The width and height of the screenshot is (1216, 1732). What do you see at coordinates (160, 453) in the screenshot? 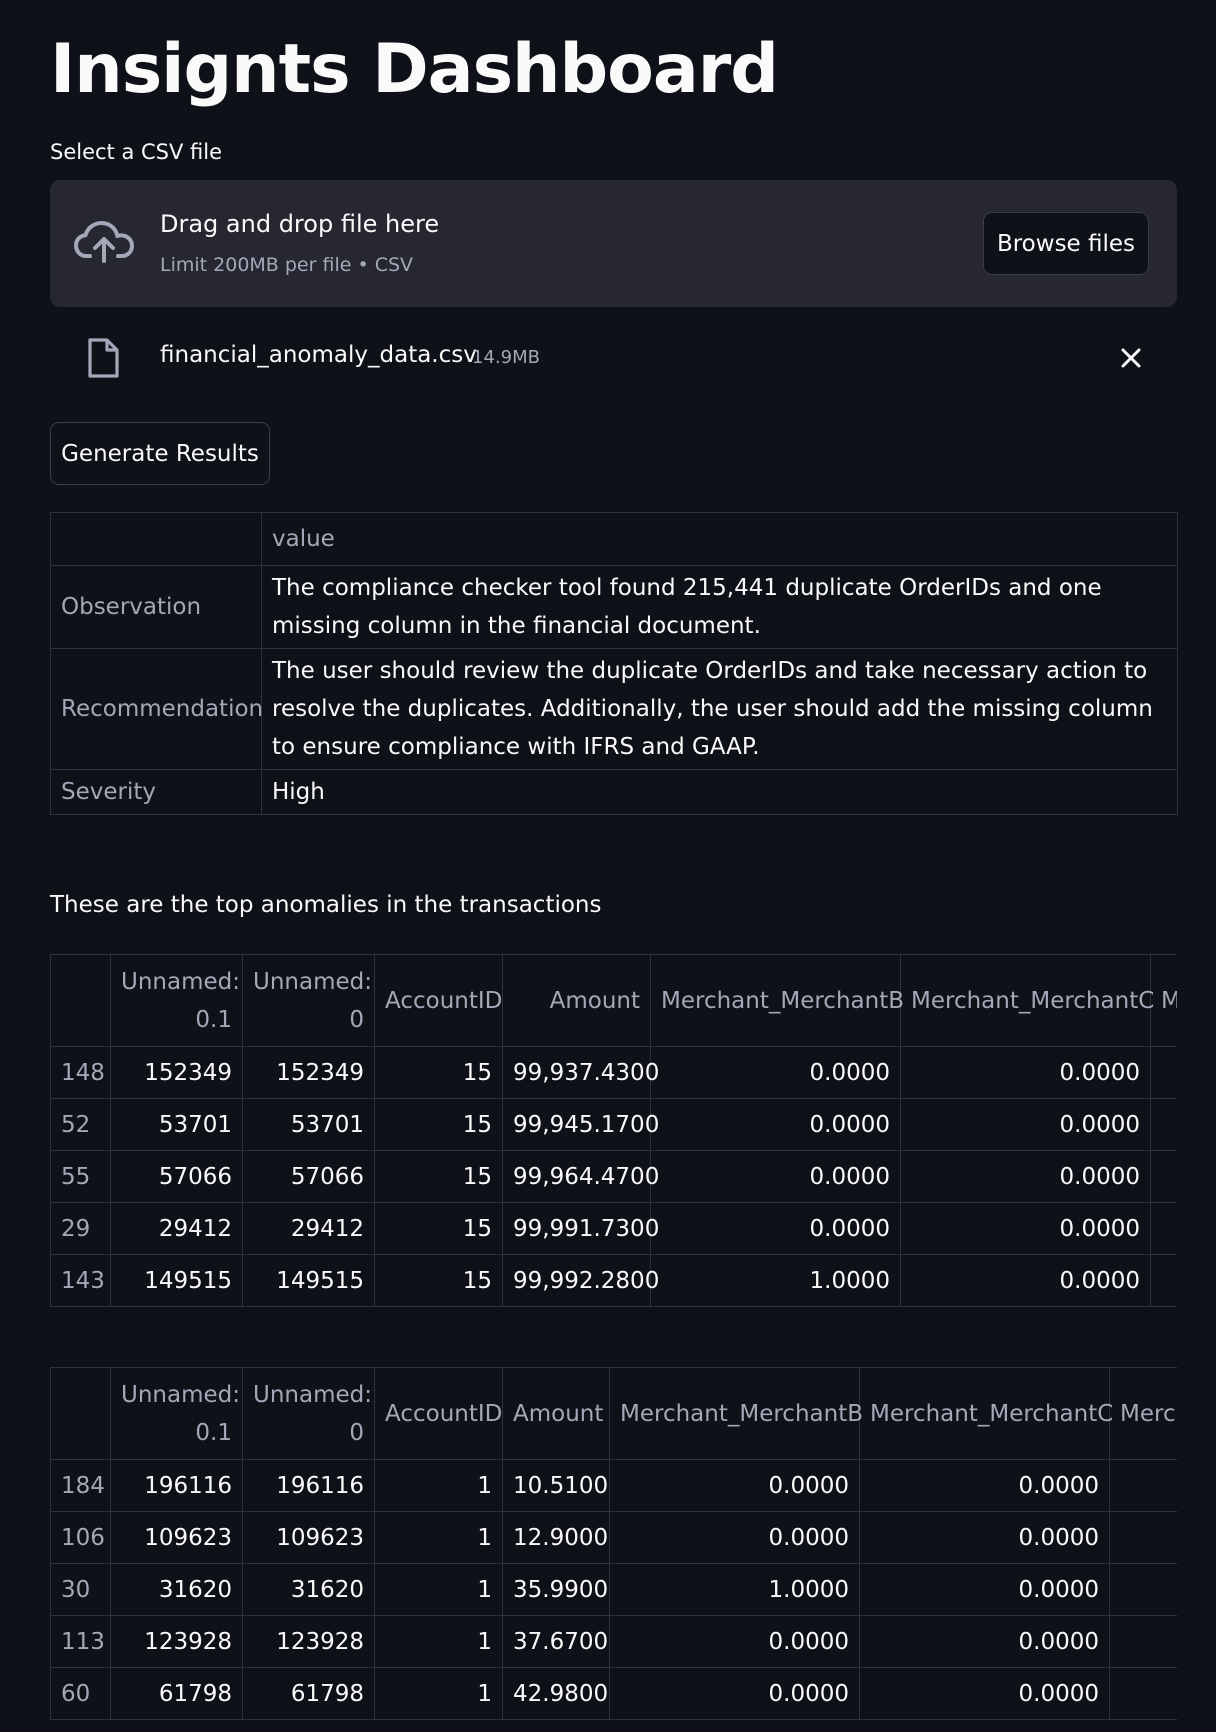
I see `generate-results-button: Generate Results` at bounding box center [160, 453].